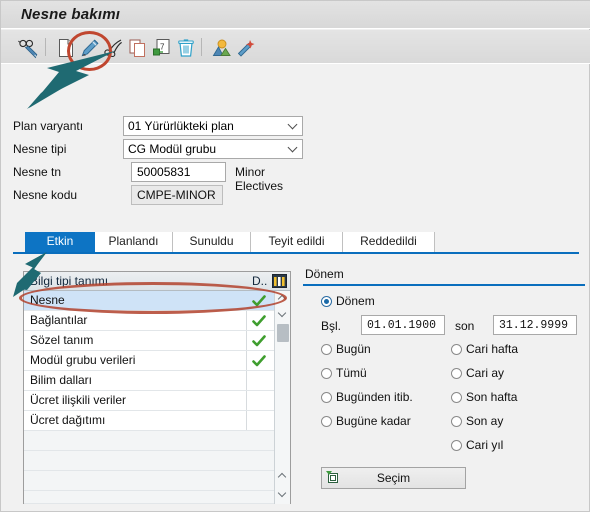  What do you see at coordinates (157, 361) in the screenshot?
I see `table-row: Modül grubu verileri` at bounding box center [157, 361].